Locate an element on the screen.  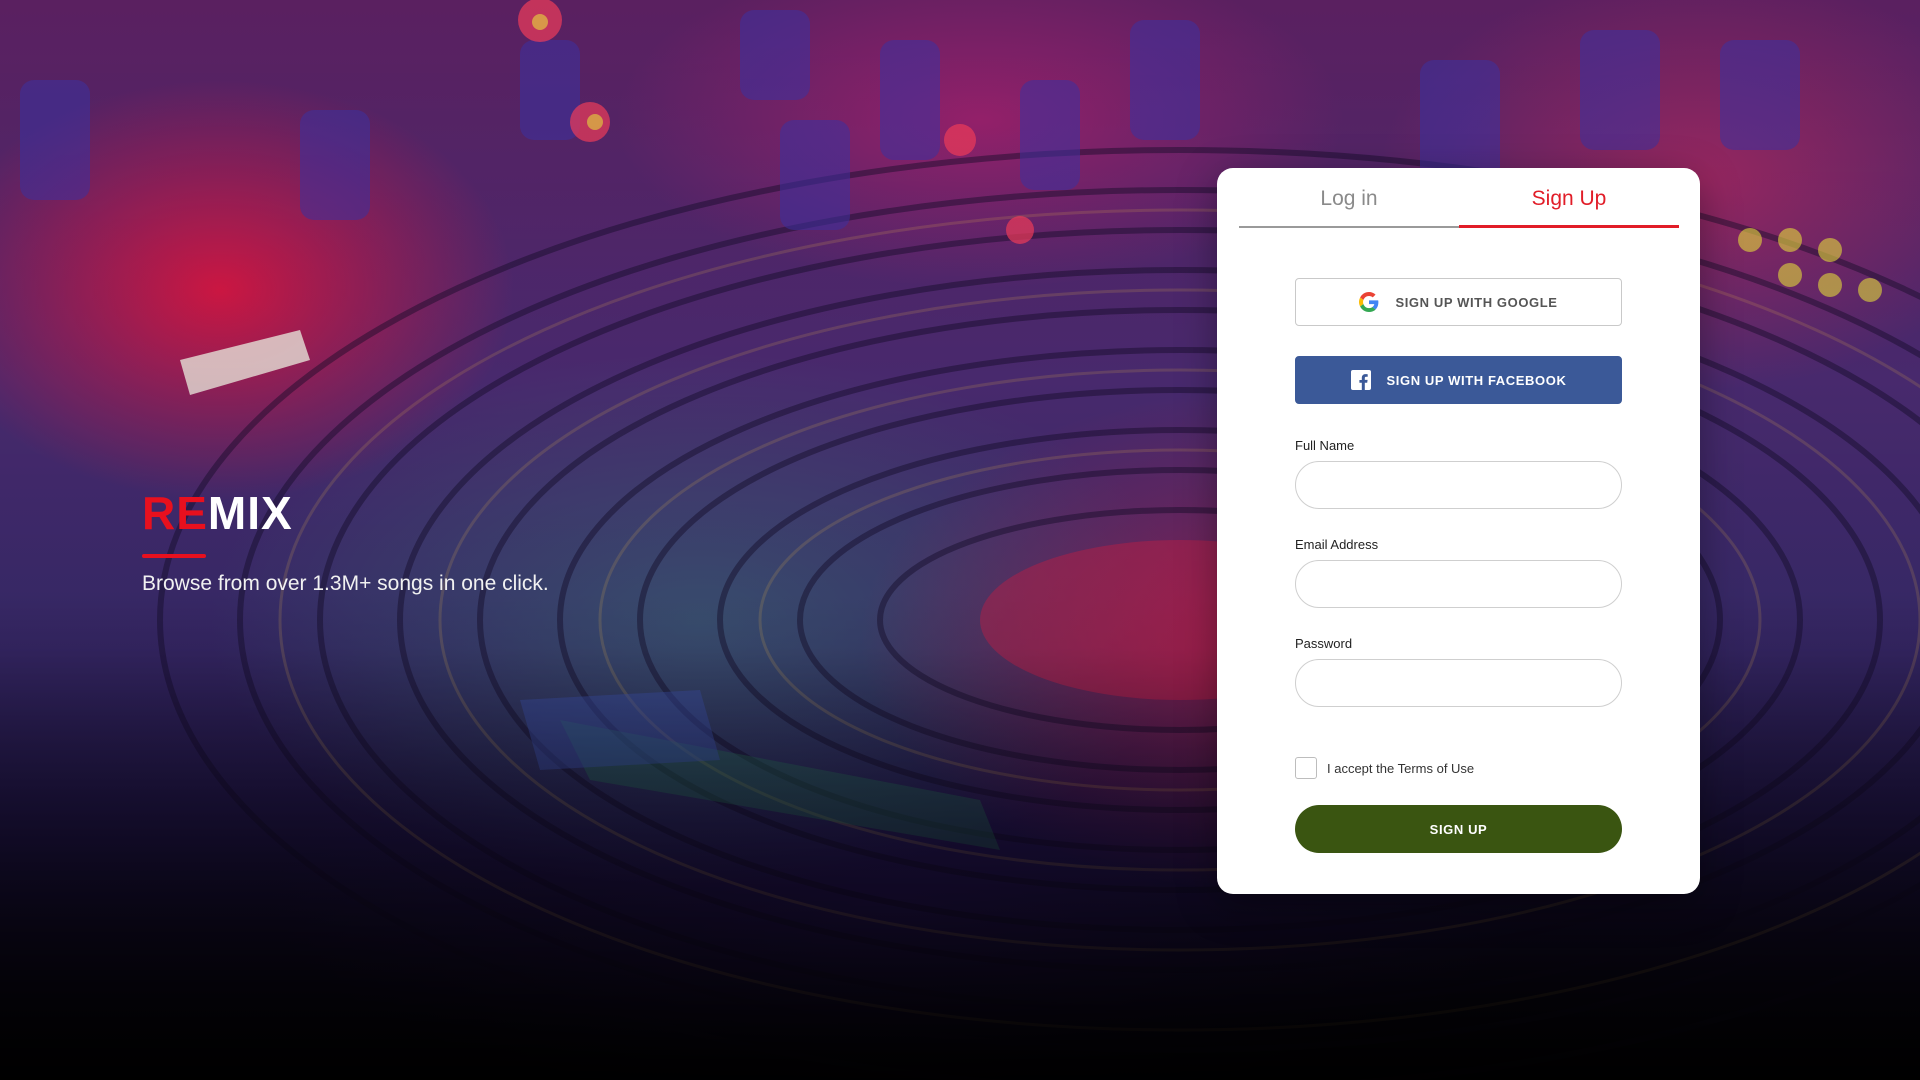
tab-signup: Sign Up is located at coordinates (1569, 198).